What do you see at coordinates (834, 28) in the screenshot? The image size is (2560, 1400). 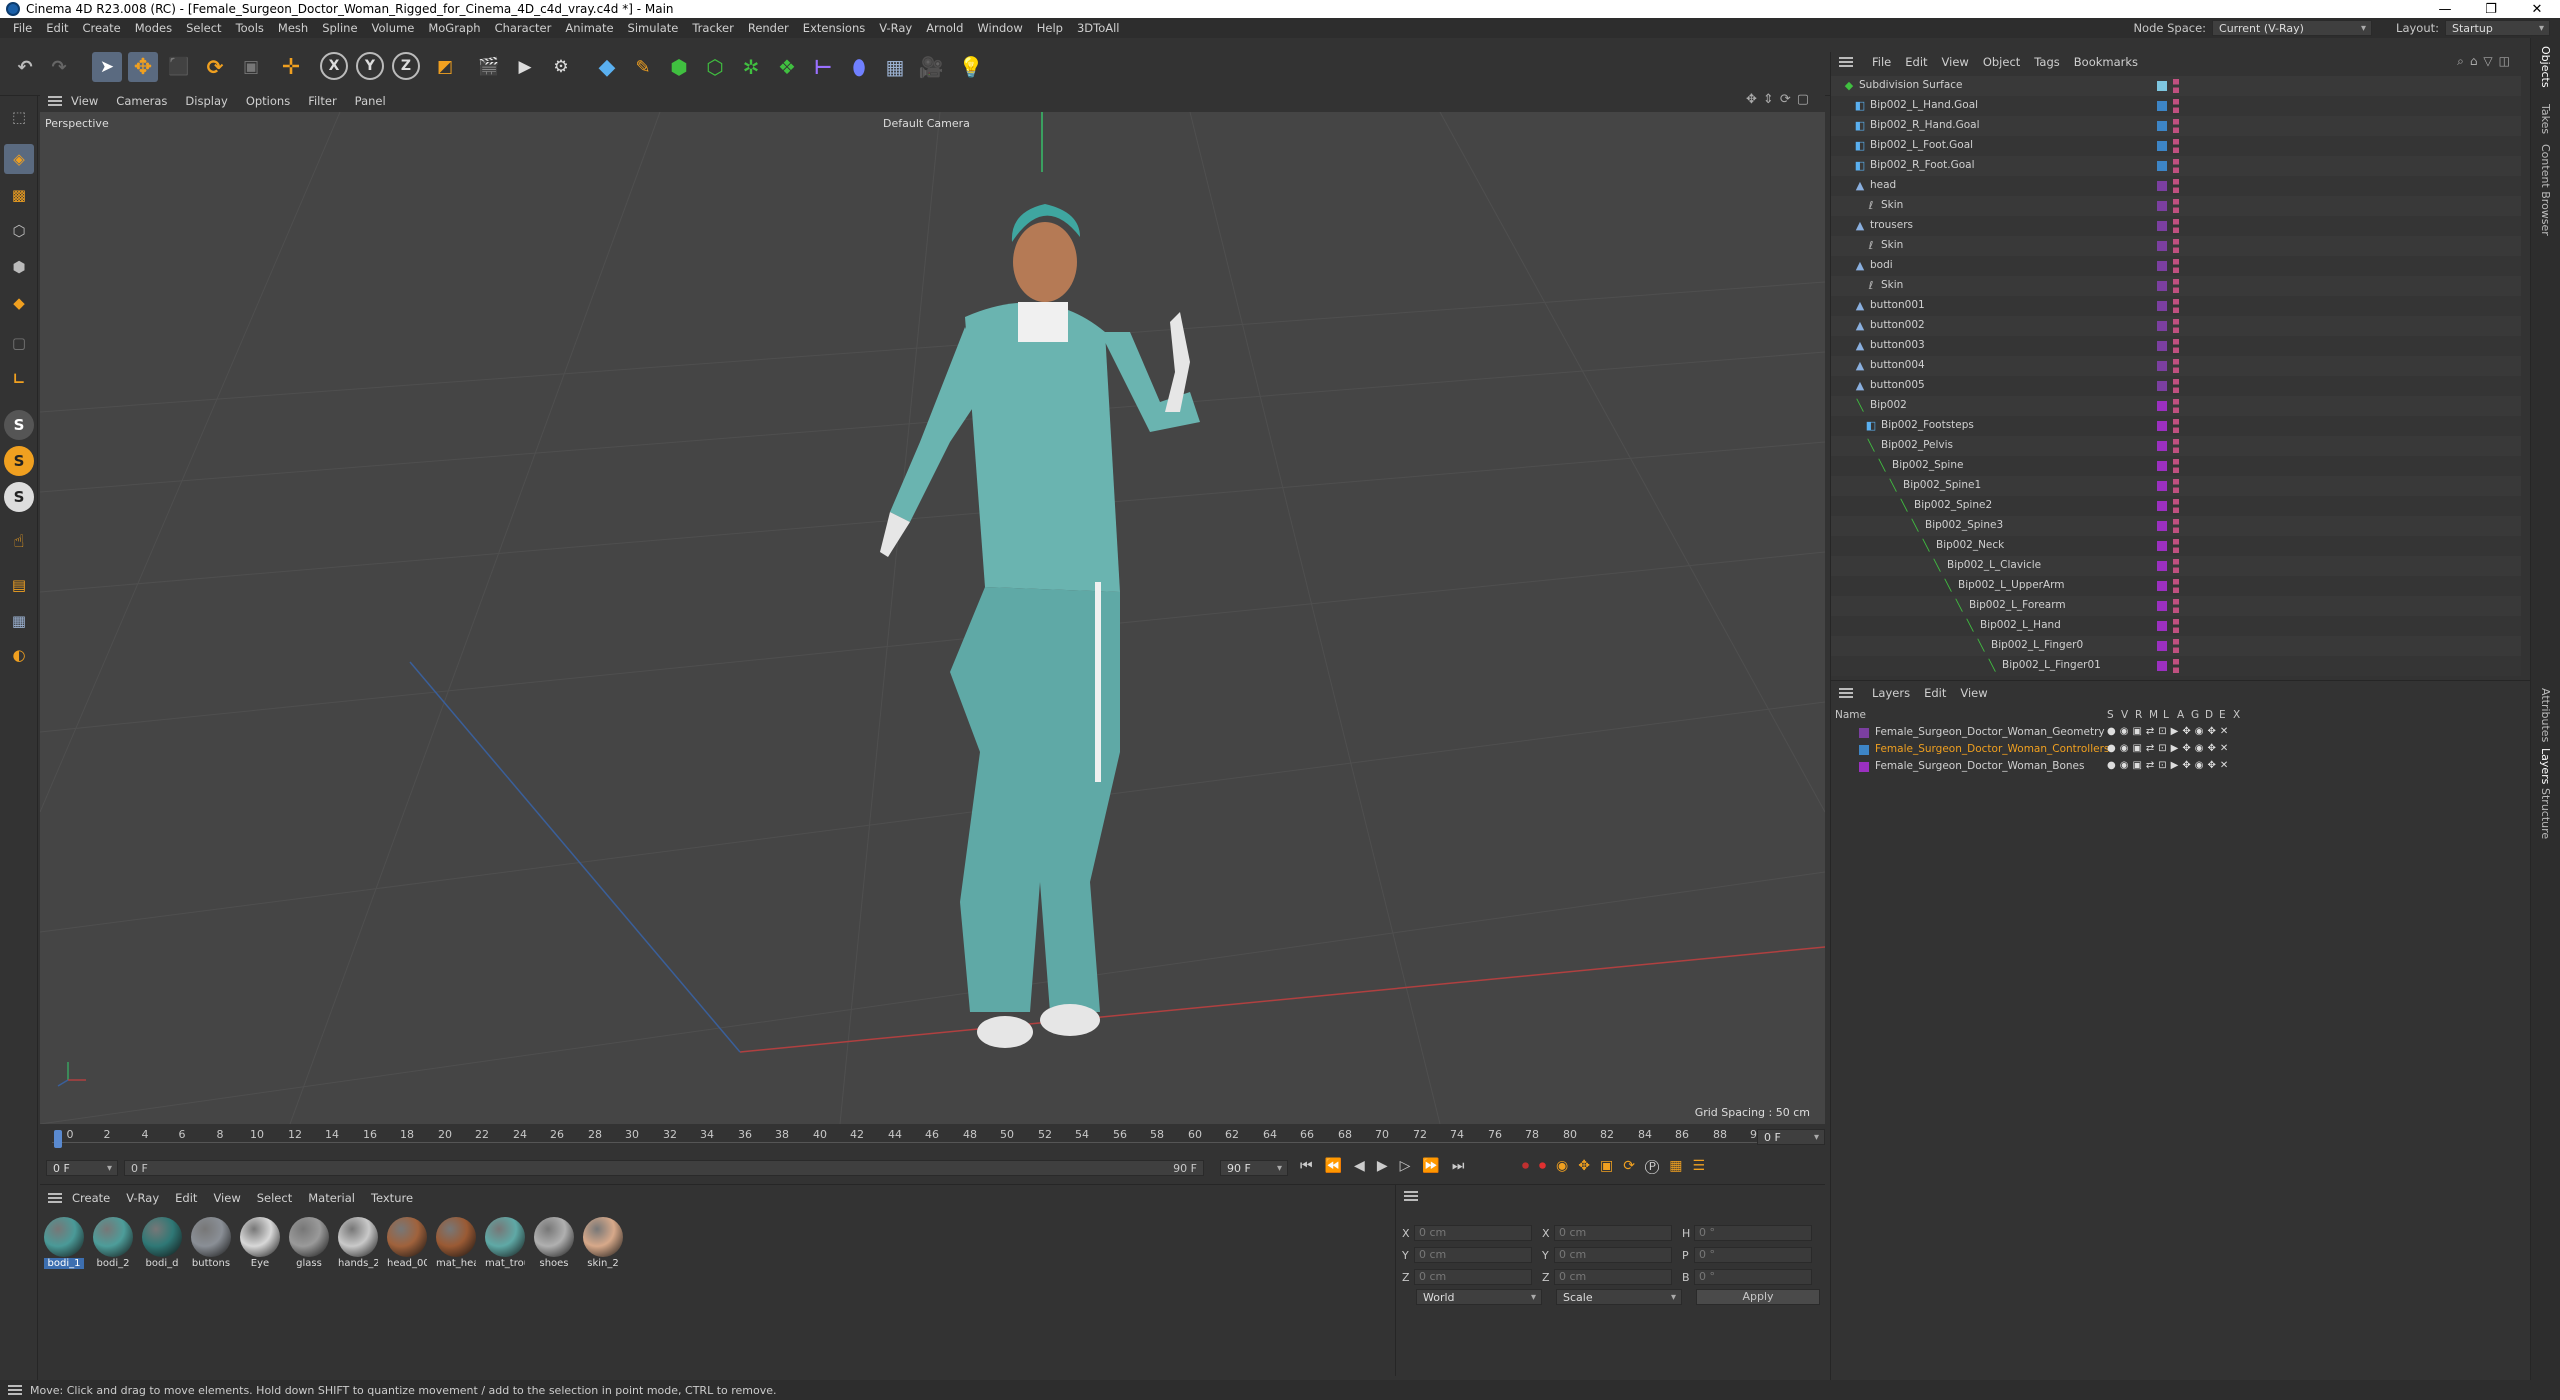 I see `menu-extensions: Extensions` at bounding box center [834, 28].